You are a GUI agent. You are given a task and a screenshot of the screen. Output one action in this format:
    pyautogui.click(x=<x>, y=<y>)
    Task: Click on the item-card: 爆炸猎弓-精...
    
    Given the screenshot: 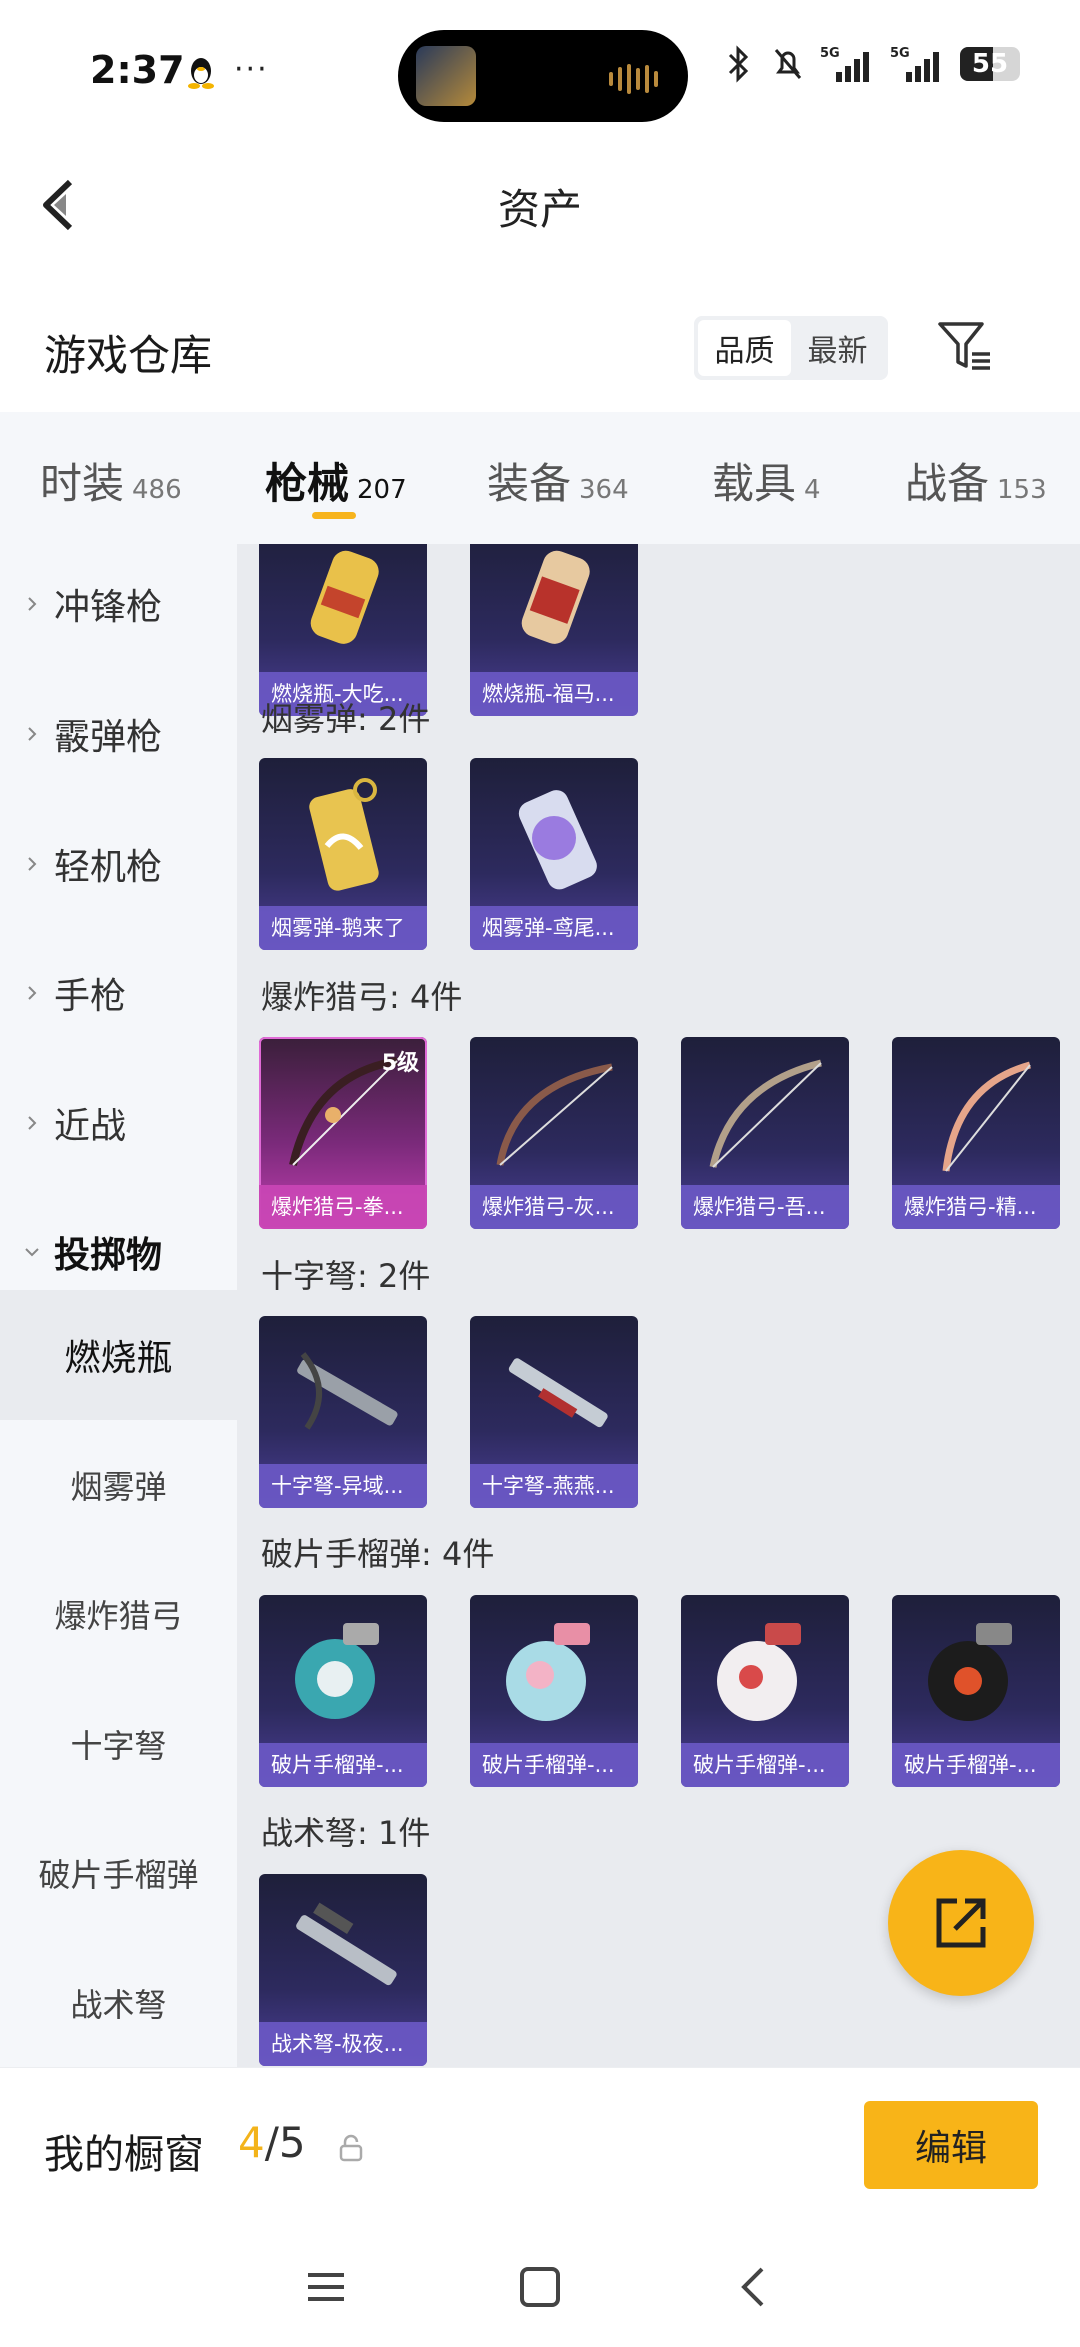 What is the action you would take?
    pyautogui.click(x=976, y=1133)
    